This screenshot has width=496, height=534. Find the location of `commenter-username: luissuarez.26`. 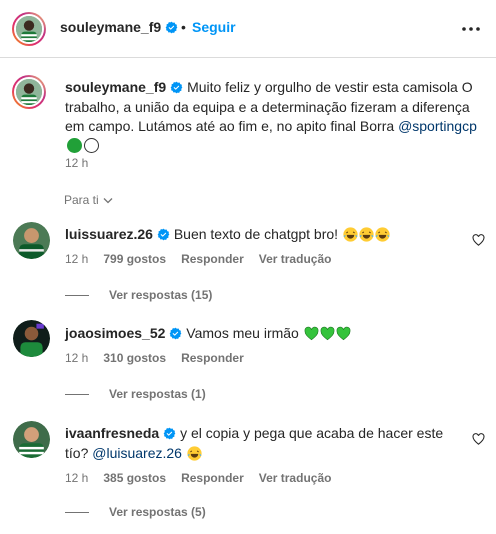

commenter-username: luissuarez.26 is located at coordinates (109, 234).